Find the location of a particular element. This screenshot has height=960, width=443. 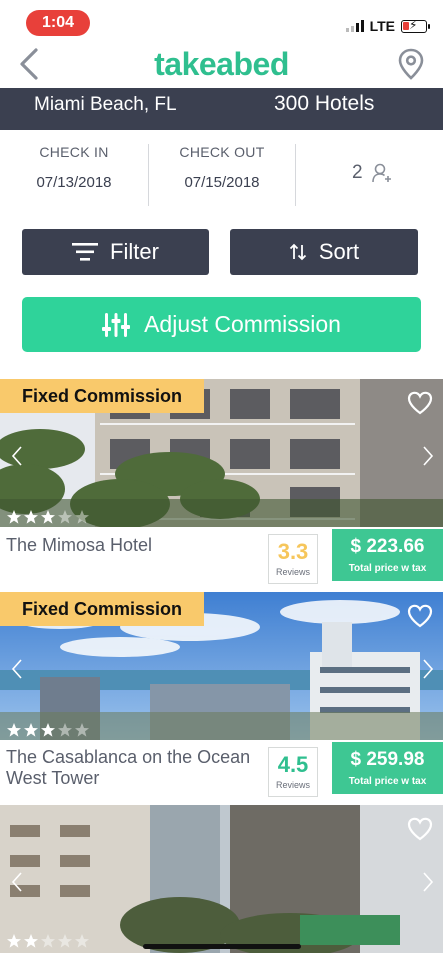

check-in-field: CHECK IN 07/13/2018 is located at coordinates (74, 175).